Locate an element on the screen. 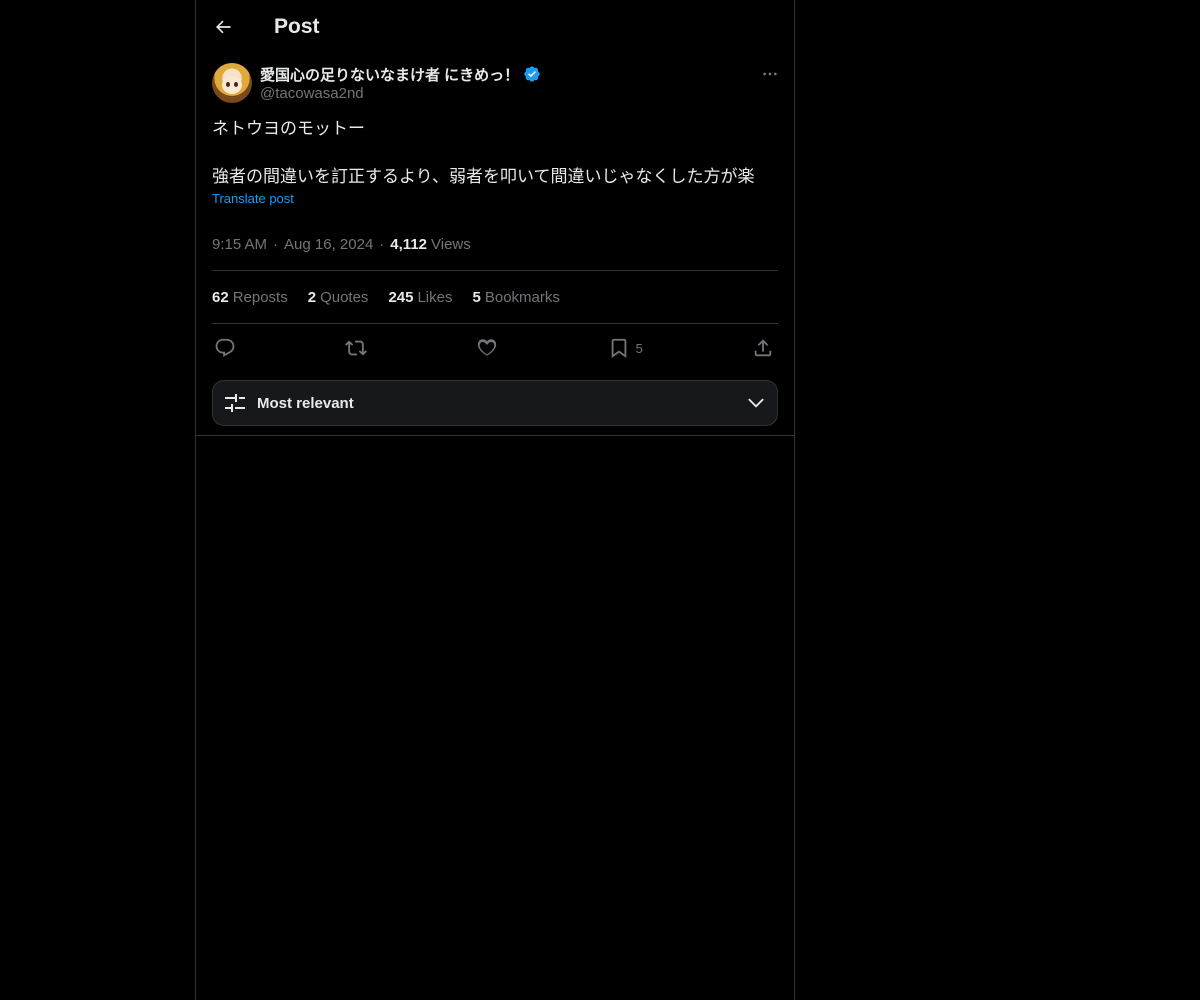 This screenshot has width=1200, height=1000. bookmark-button: 5 is located at coordinates (625, 348).